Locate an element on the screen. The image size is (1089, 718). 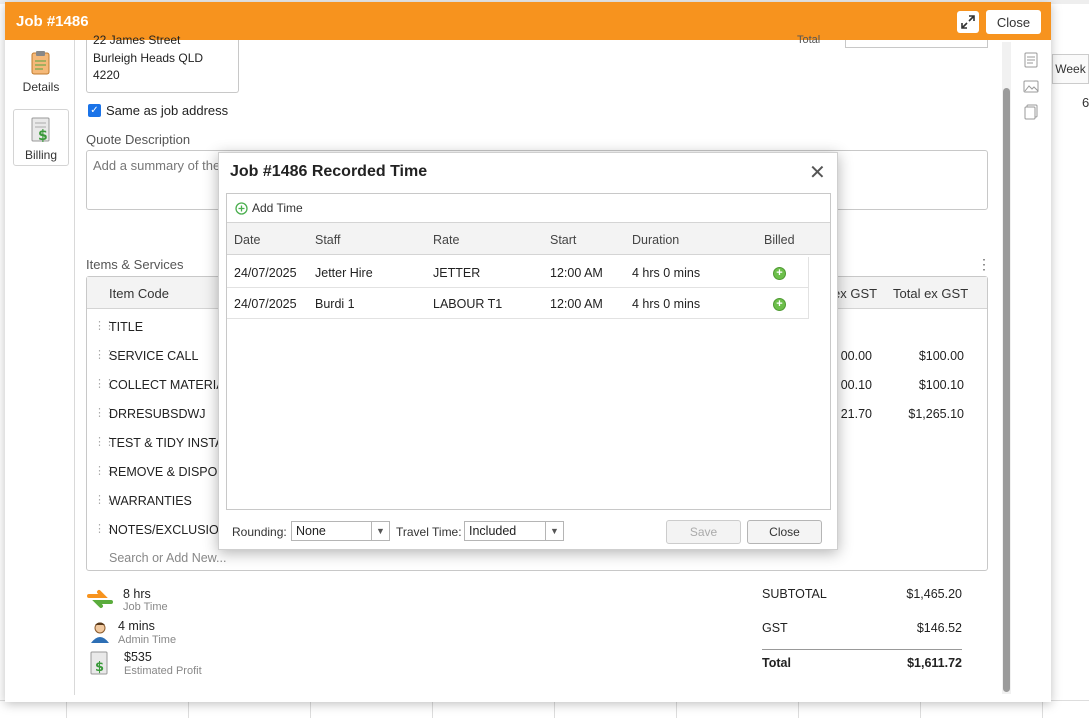
subtotal-value: $1,465.20 is located at coordinates (934, 594).